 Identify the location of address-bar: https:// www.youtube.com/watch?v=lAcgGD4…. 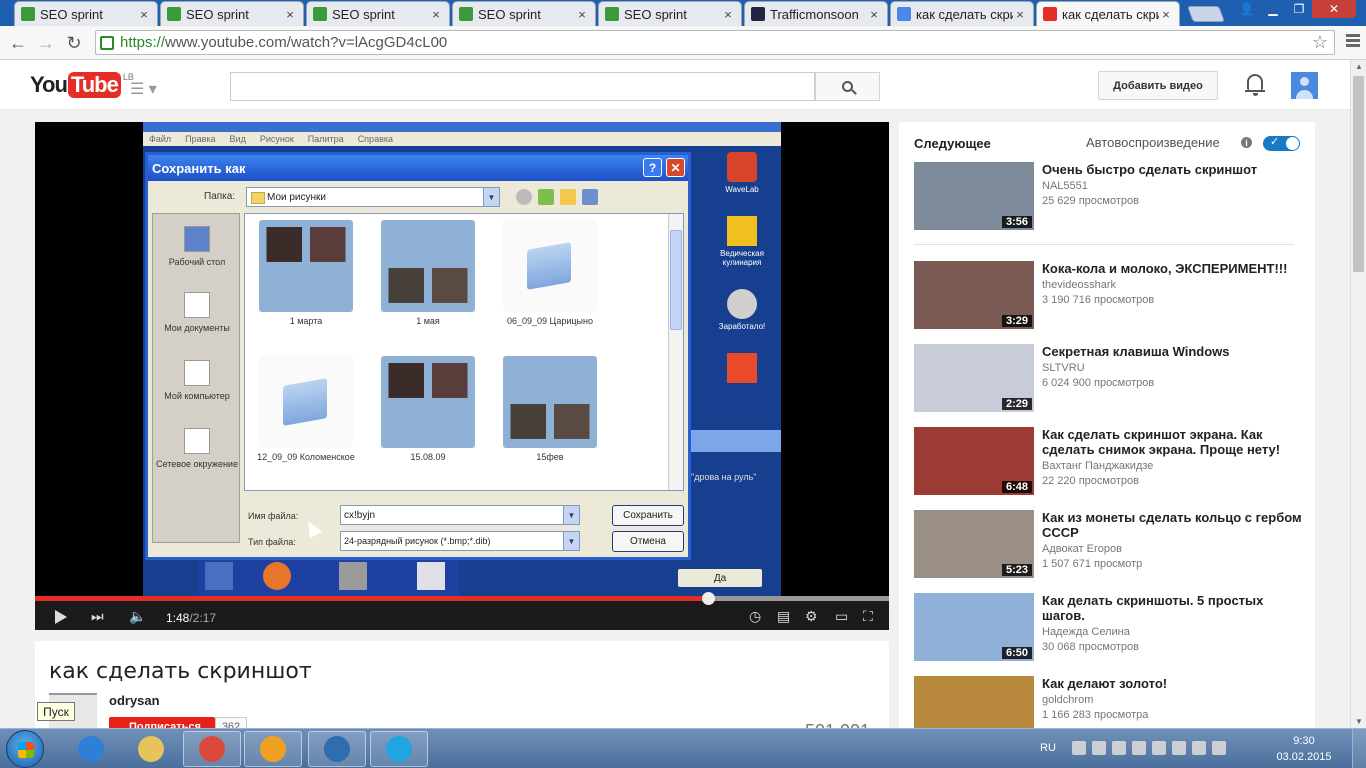
(715, 42).